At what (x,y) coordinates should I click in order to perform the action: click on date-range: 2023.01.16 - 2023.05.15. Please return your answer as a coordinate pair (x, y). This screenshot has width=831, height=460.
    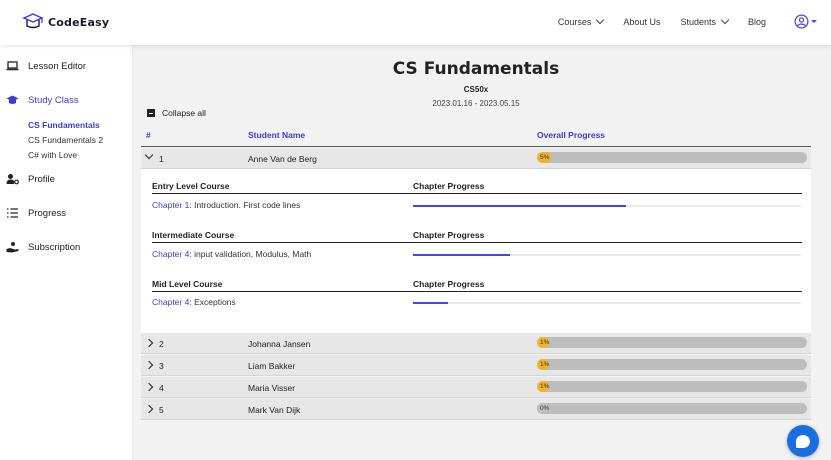
    Looking at the image, I should click on (476, 103).